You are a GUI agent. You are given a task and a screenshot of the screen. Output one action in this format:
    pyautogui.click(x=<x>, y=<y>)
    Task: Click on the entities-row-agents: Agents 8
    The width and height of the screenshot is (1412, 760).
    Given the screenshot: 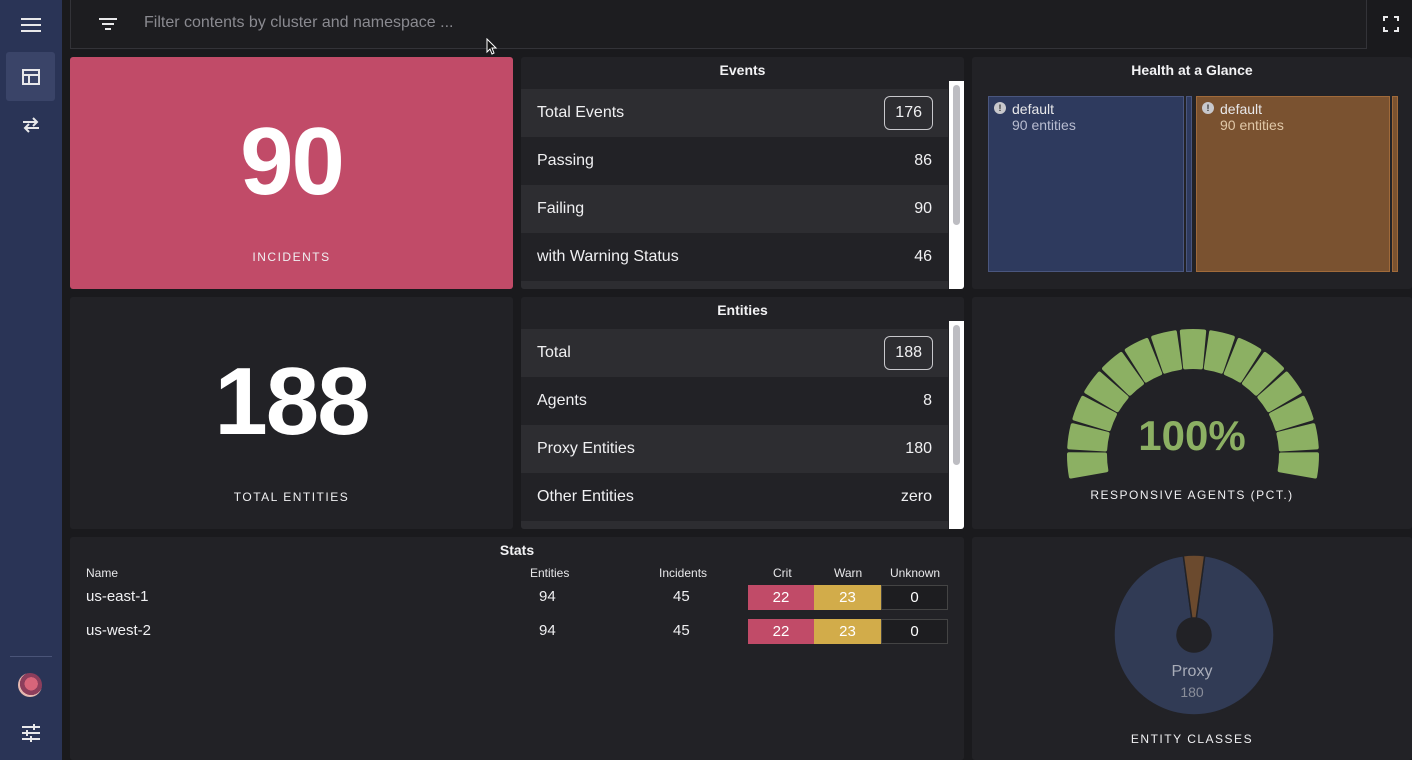 What is the action you would take?
    pyautogui.click(x=734, y=401)
    